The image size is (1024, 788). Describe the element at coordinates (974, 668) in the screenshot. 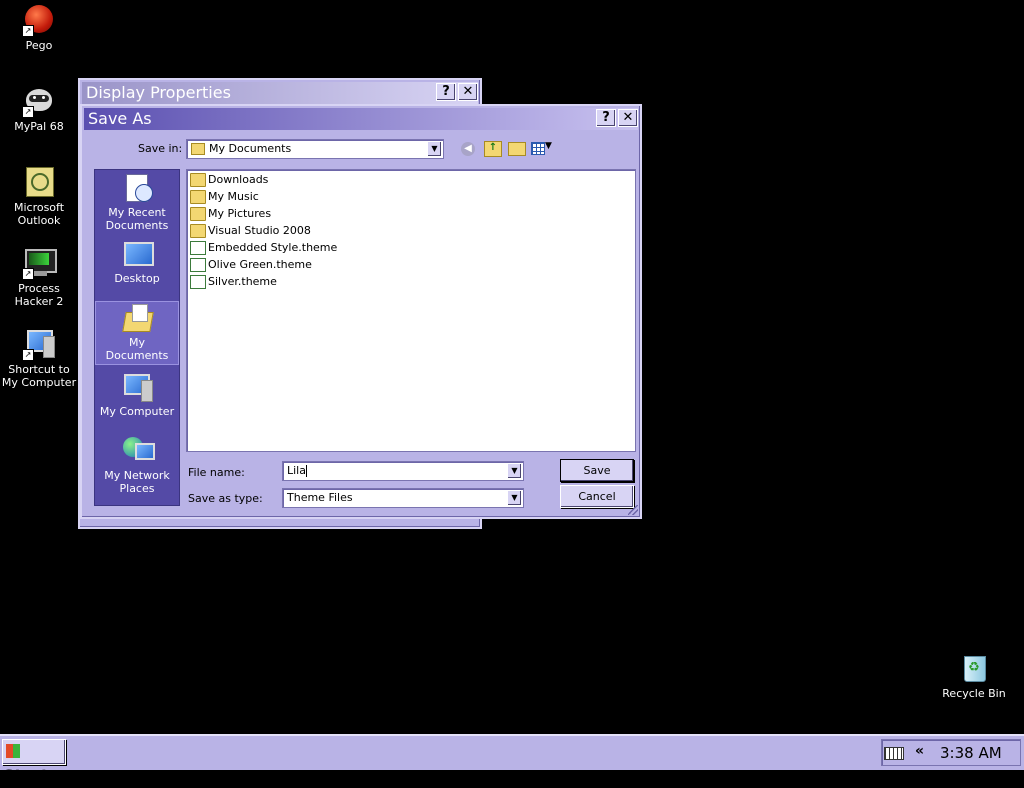

I see `recycle-bin-icon: ♻` at that location.